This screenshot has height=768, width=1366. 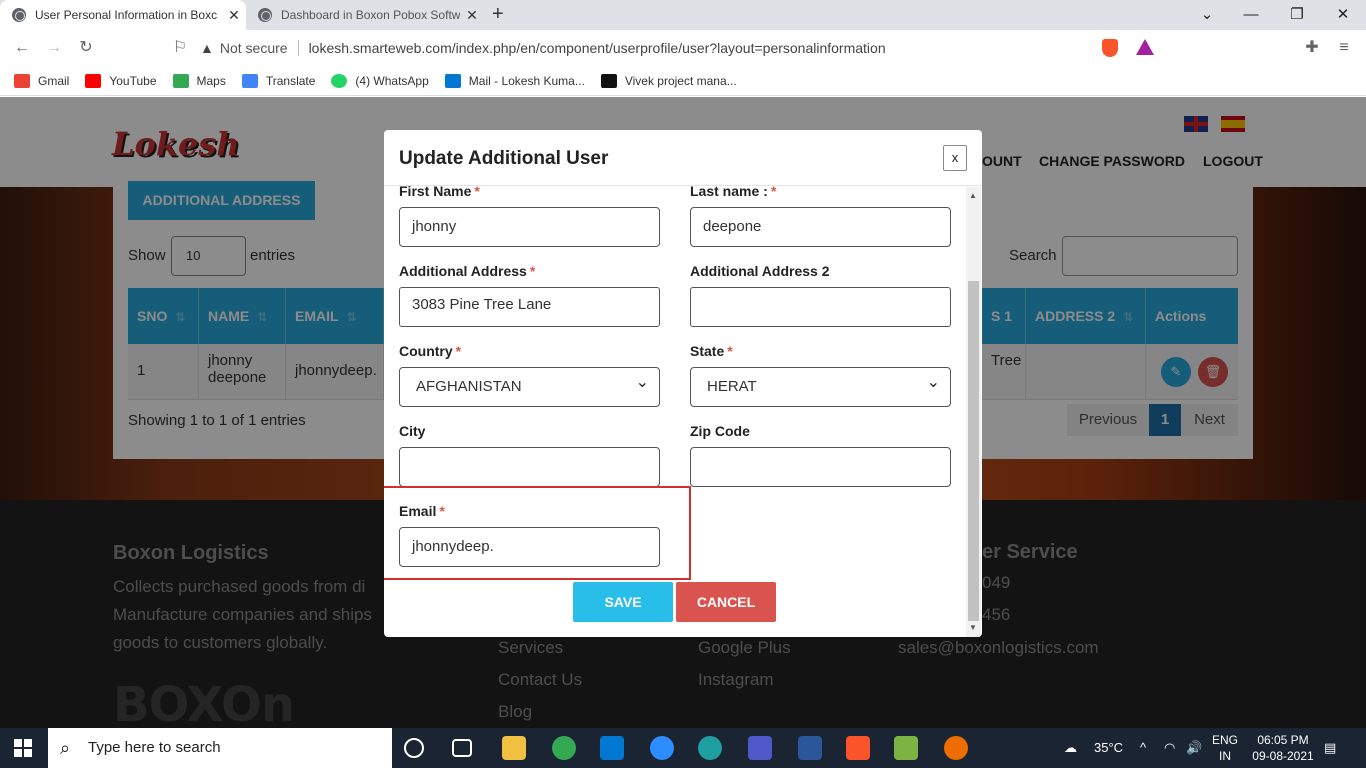 What do you see at coordinates (439, 191) in the screenshot?
I see `first-name-label: First Name *` at bounding box center [439, 191].